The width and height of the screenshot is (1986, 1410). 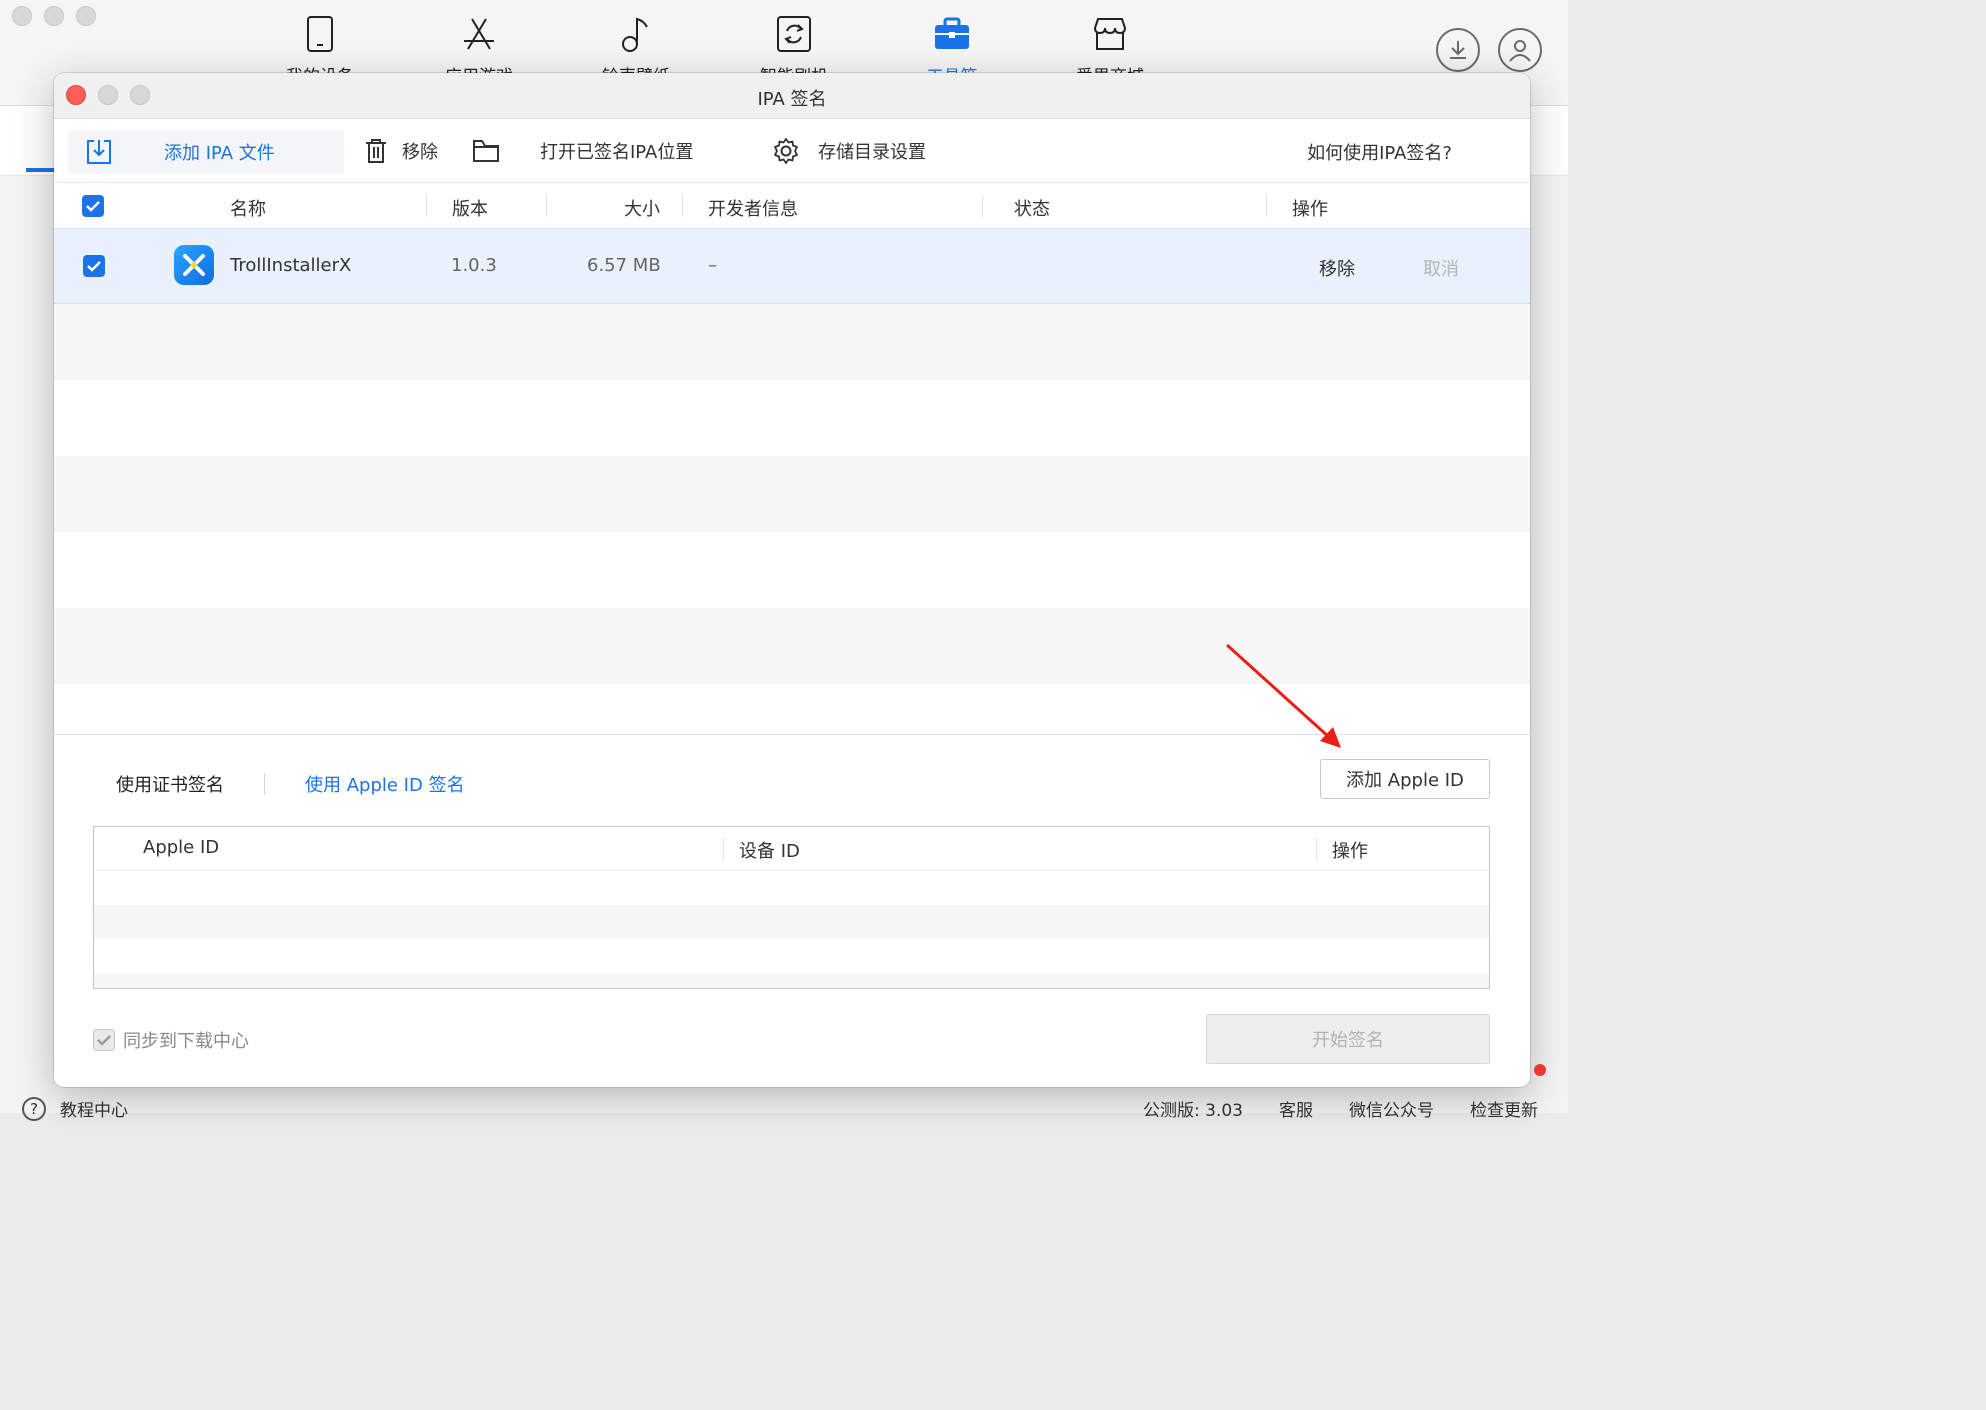 I want to click on main-zoom-button, so click(x=86, y=16).